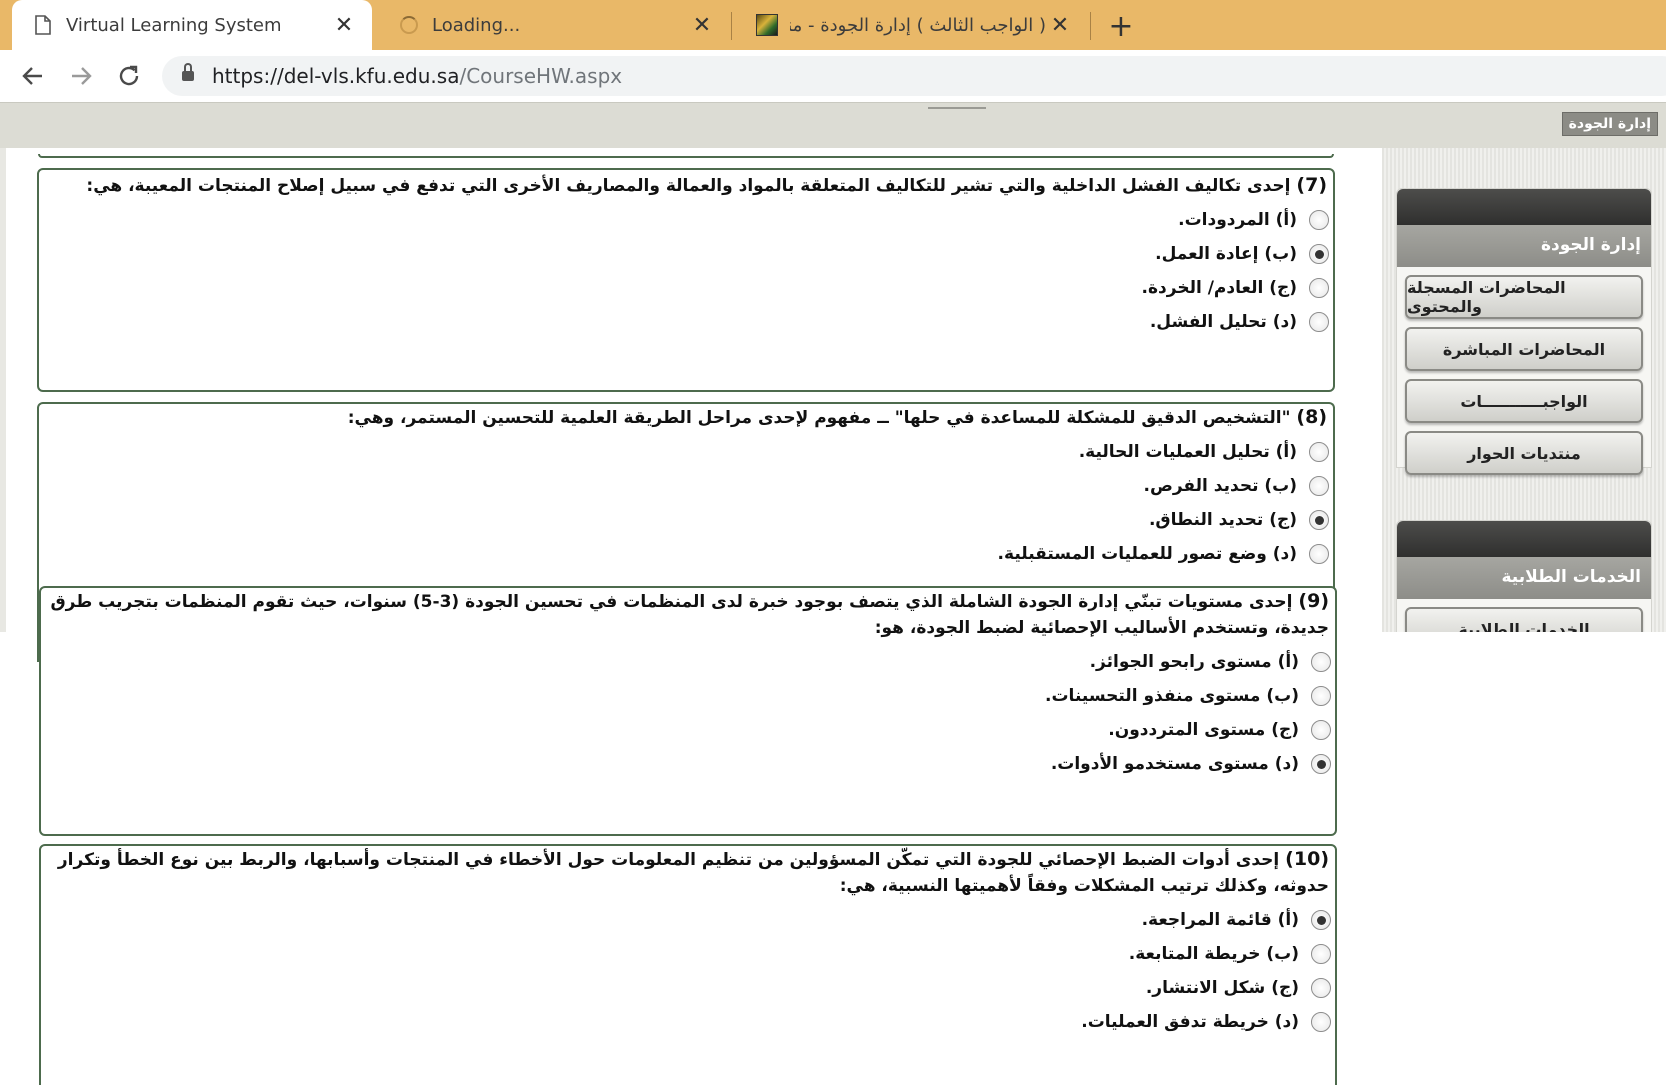 The width and height of the screenshot is (1666, 1085). Describe the element at coordinates (1524, 401) in the screenshot. I see `homework-button: الواجبـــــــــــات` at that location.